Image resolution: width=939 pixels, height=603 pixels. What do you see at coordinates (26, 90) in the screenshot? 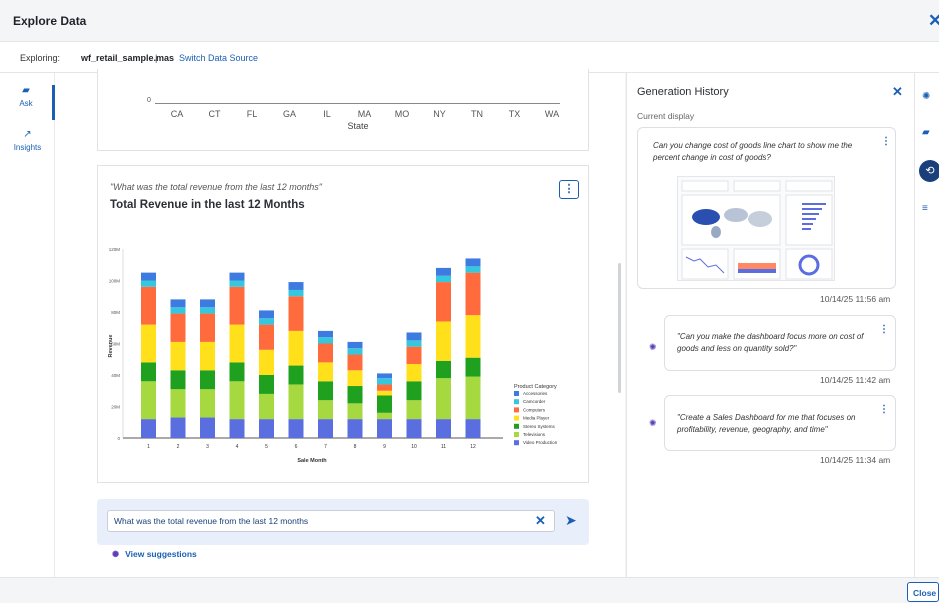
I see `chat-icon: ▰` at bounding box center [26, 90].